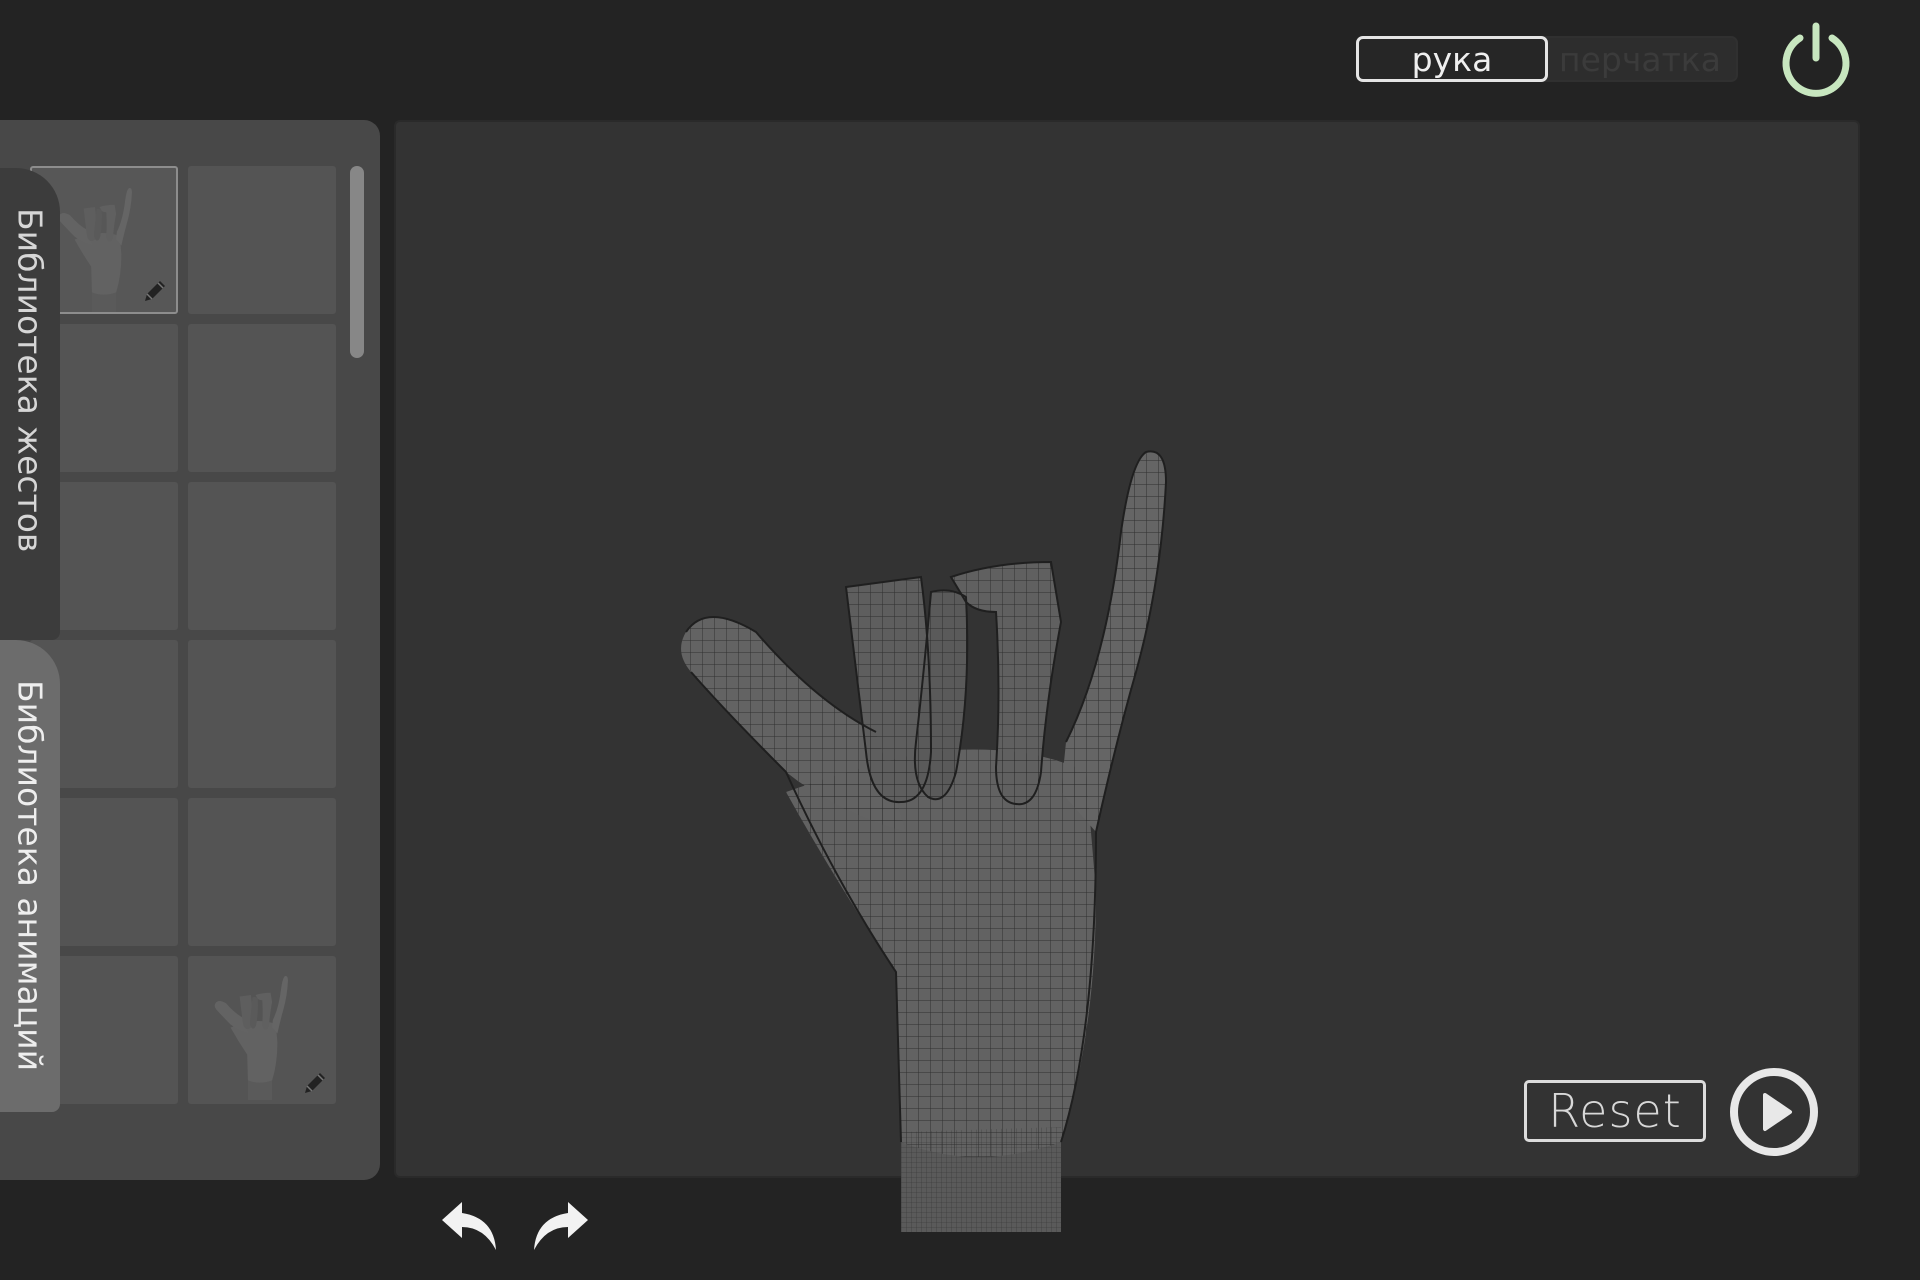  What do you see at coordinates (357, 262) in the screenshot?
I see `scrollbar-thumb` at bounding box center [357, 262].